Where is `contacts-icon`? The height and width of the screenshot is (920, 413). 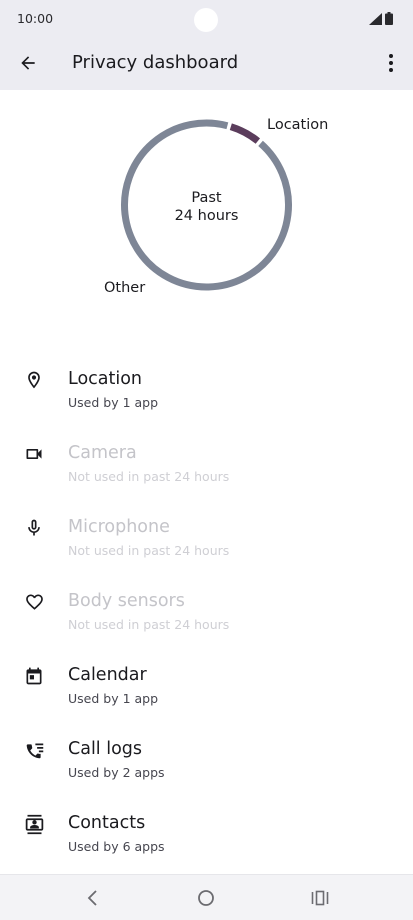
contacts-icon is located at coordinates (34, 824).